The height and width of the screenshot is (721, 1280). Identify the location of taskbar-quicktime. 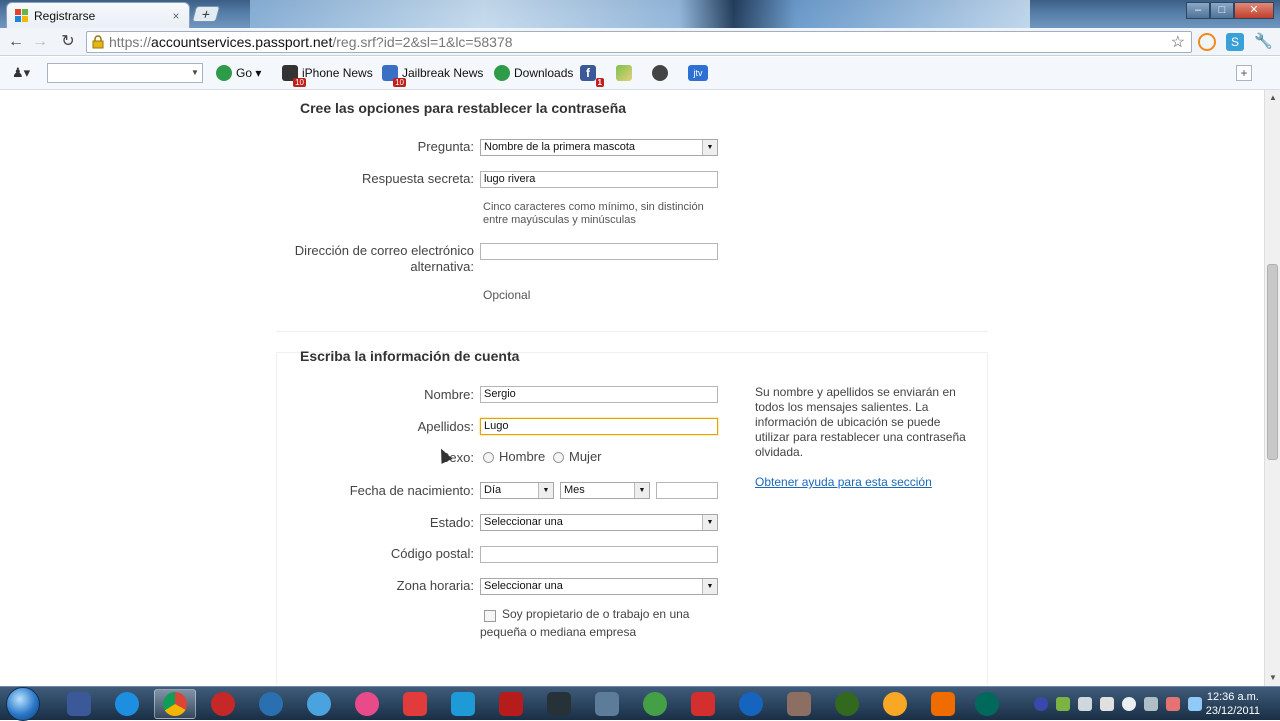
(319, 704).